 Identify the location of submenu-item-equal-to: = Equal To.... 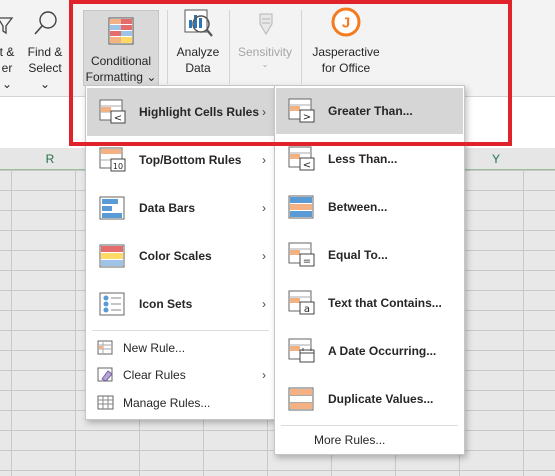
(369, 255).